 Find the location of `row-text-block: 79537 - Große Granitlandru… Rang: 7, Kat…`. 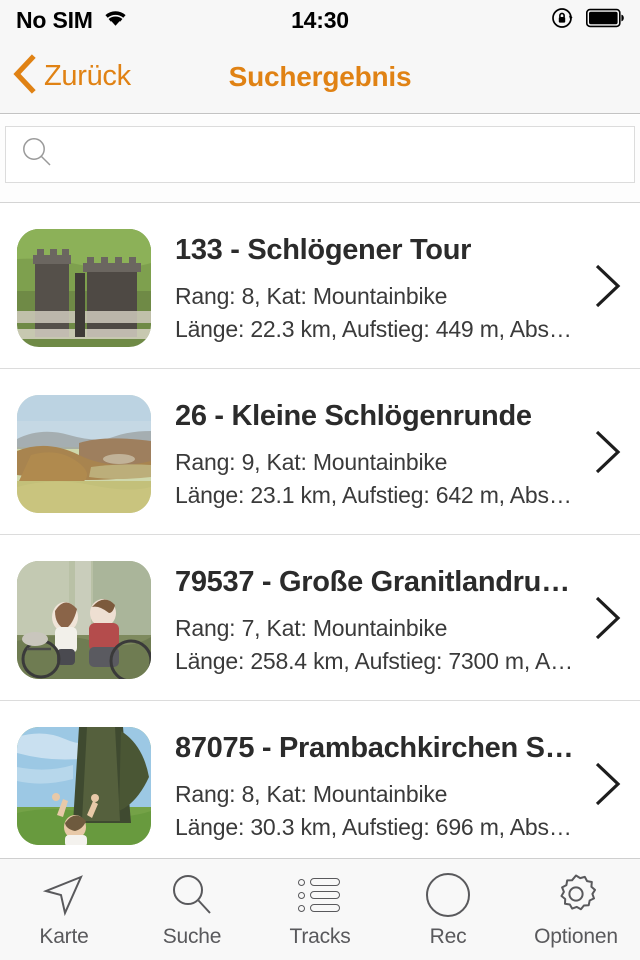

row-text-block: 79537 - Große Granitlandru… Rang: 7, Kat… is located at coordinates (375, 618).